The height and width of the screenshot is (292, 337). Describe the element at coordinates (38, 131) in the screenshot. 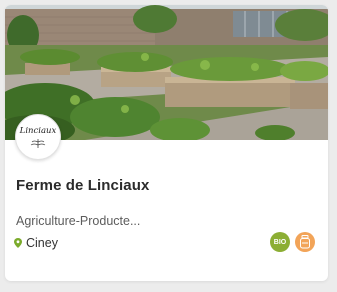

I see `logo-text: Linciaux` at that location.